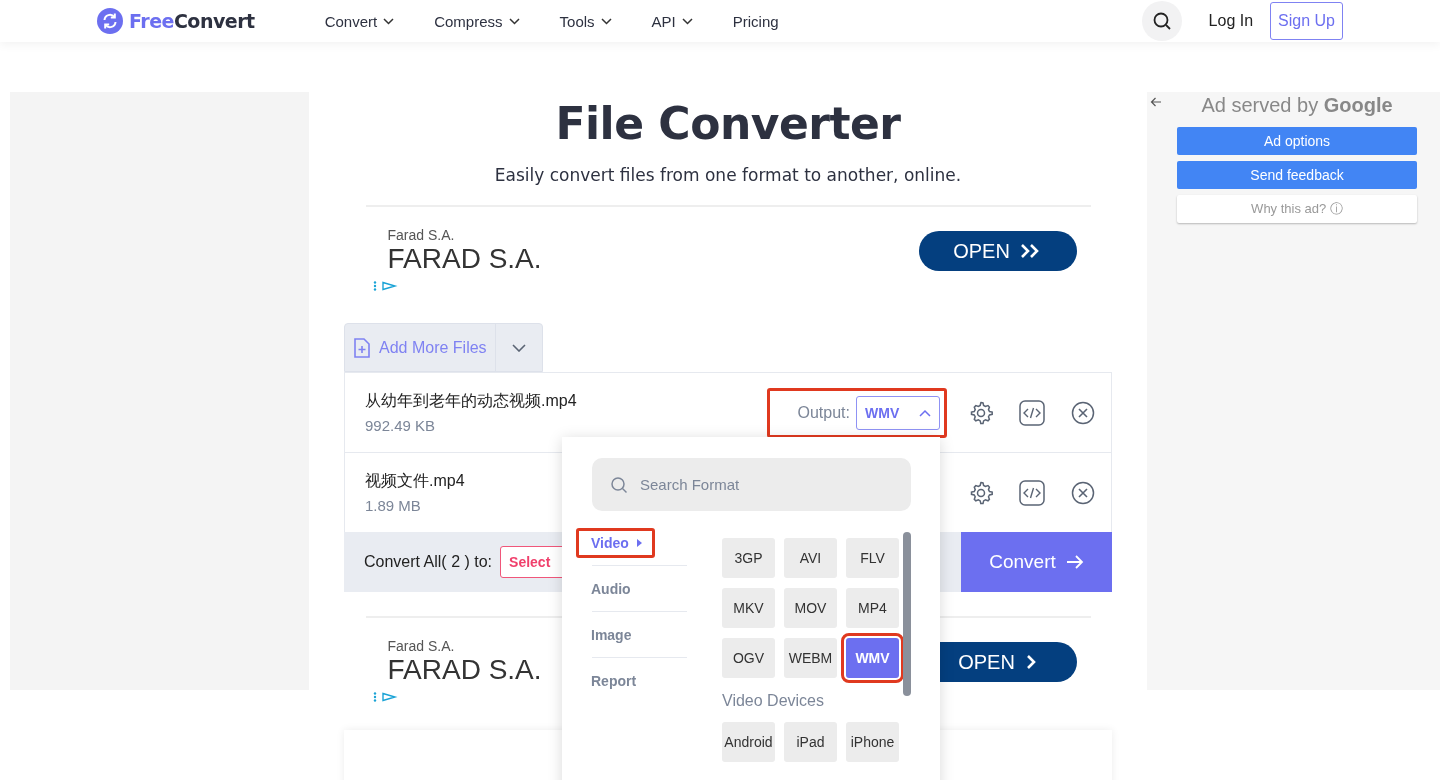 Image resolution: width=1440 pixels, height=780 pixels. I want to click on nav-link: API, so click(672, 21).